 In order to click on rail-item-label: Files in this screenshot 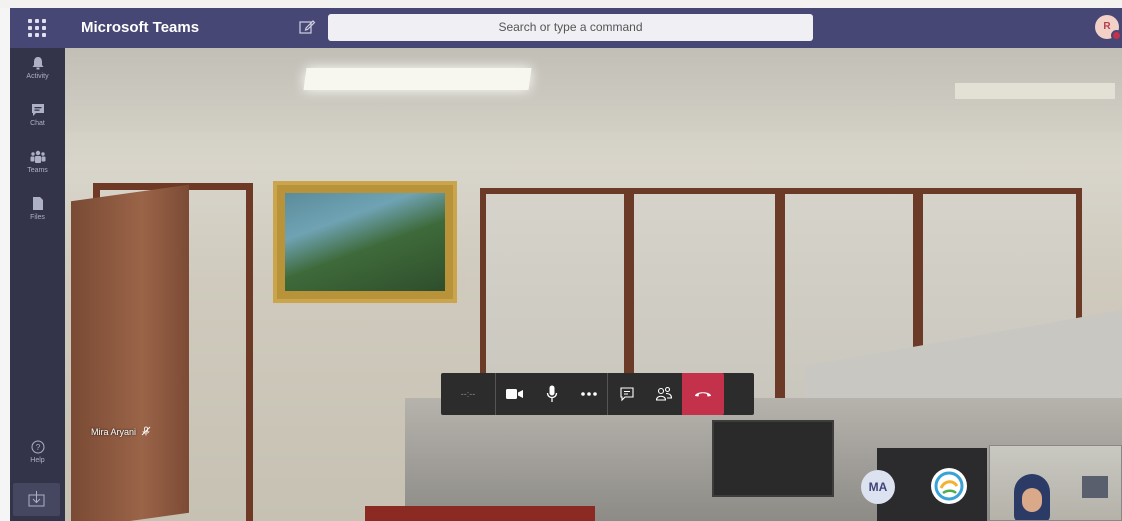, I will do `click(37, 217)`.